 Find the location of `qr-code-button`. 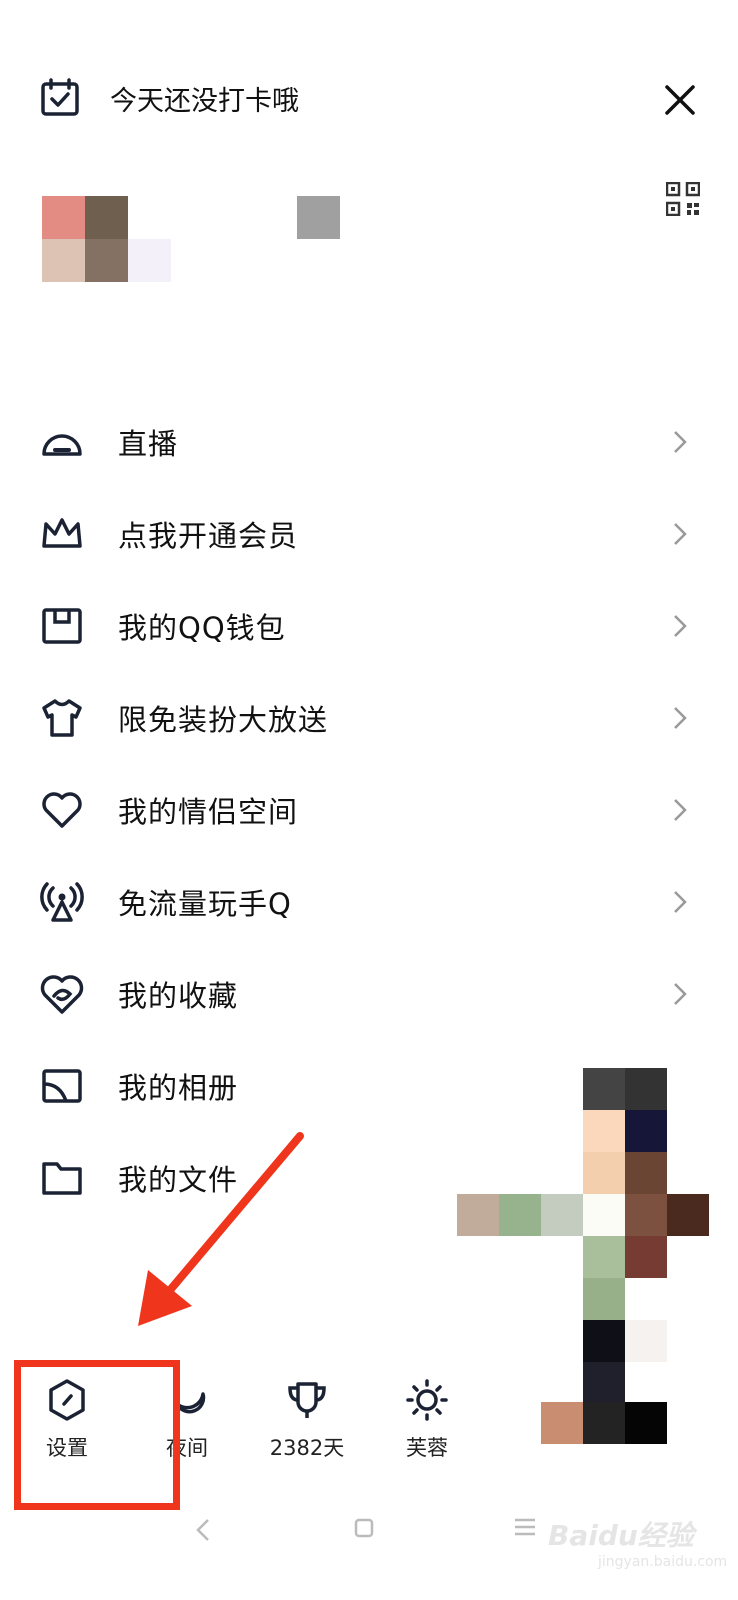

qr-code-button is located at coordinates (683, 199).